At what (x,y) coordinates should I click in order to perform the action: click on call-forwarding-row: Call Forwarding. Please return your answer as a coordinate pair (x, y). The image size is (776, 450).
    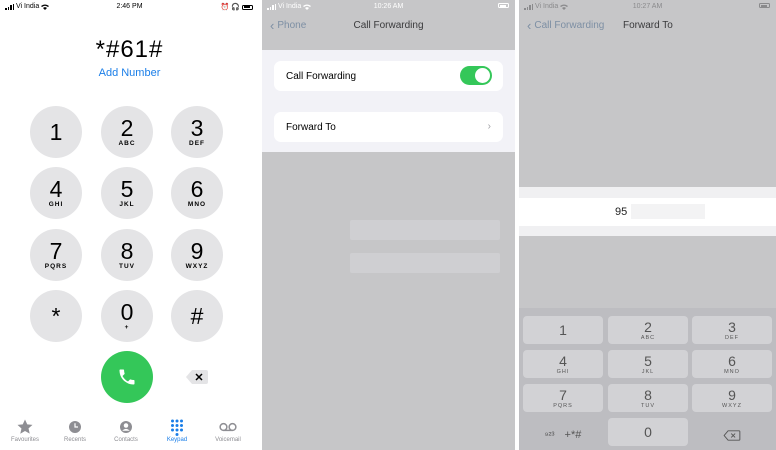
    Looking at the image, I should click on (388, 76).